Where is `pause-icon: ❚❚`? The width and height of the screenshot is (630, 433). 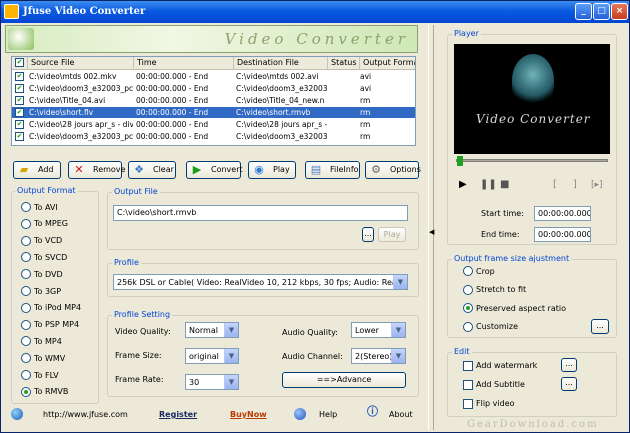
pause-icon: ❚❚ is located at coordinates (488, 185).